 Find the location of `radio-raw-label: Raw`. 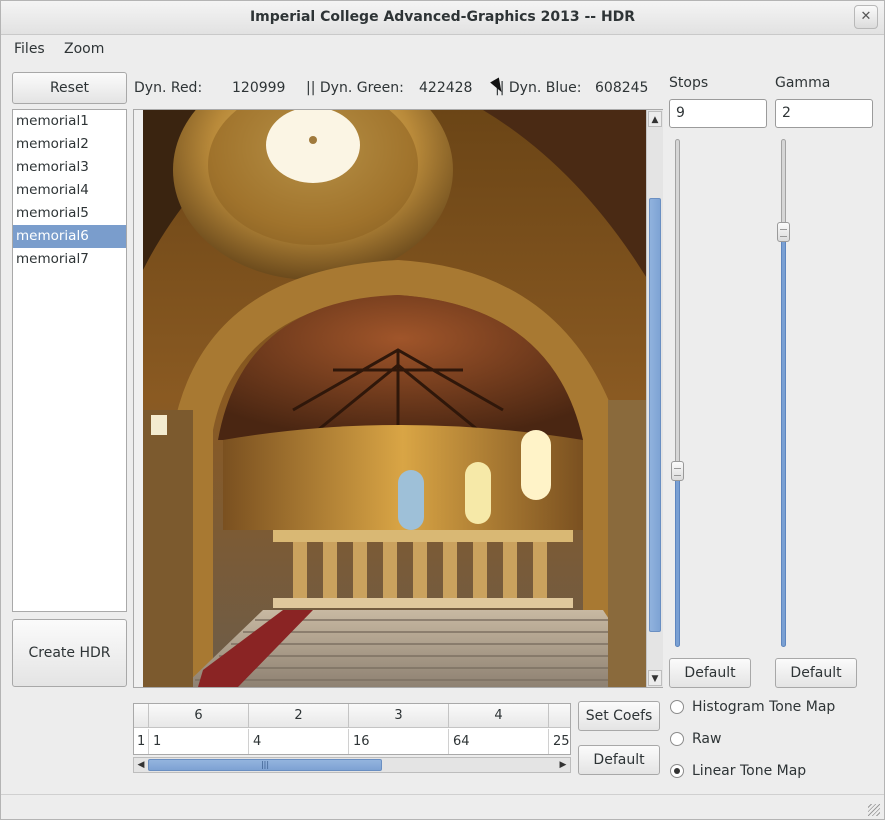

radio-raw-label: Raw is located at coordinates (706, 739).